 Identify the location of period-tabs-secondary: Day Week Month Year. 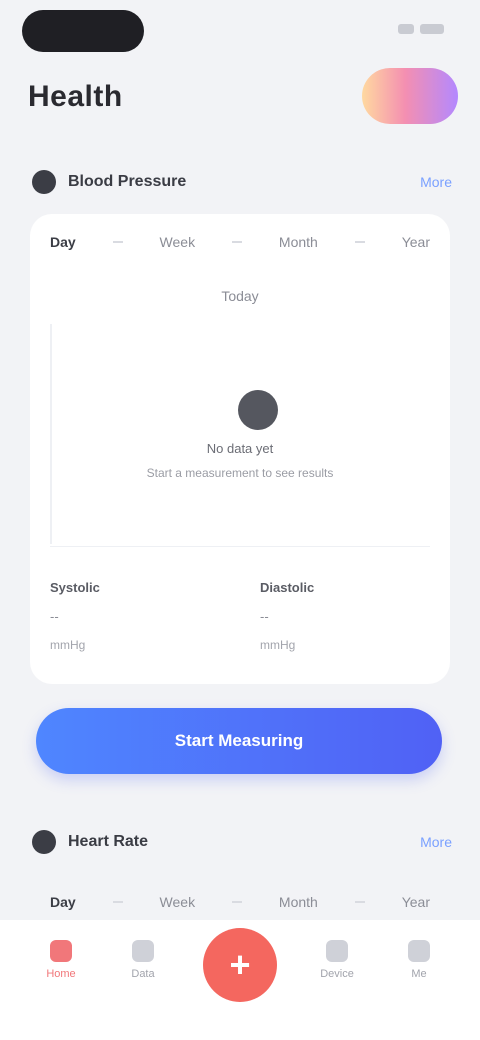
(240, 902).